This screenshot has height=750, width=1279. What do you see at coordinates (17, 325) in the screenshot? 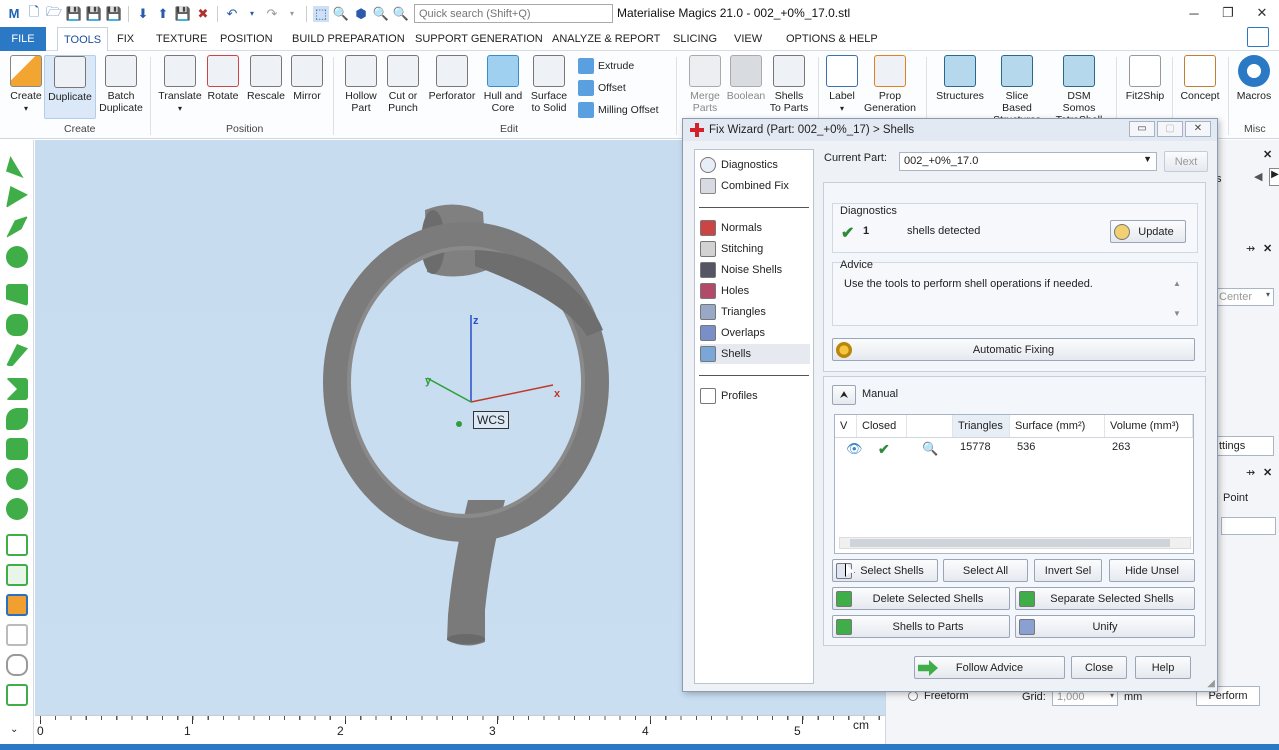
I see `mark-lasso-tool-icon` at bounding box center [17, 325].